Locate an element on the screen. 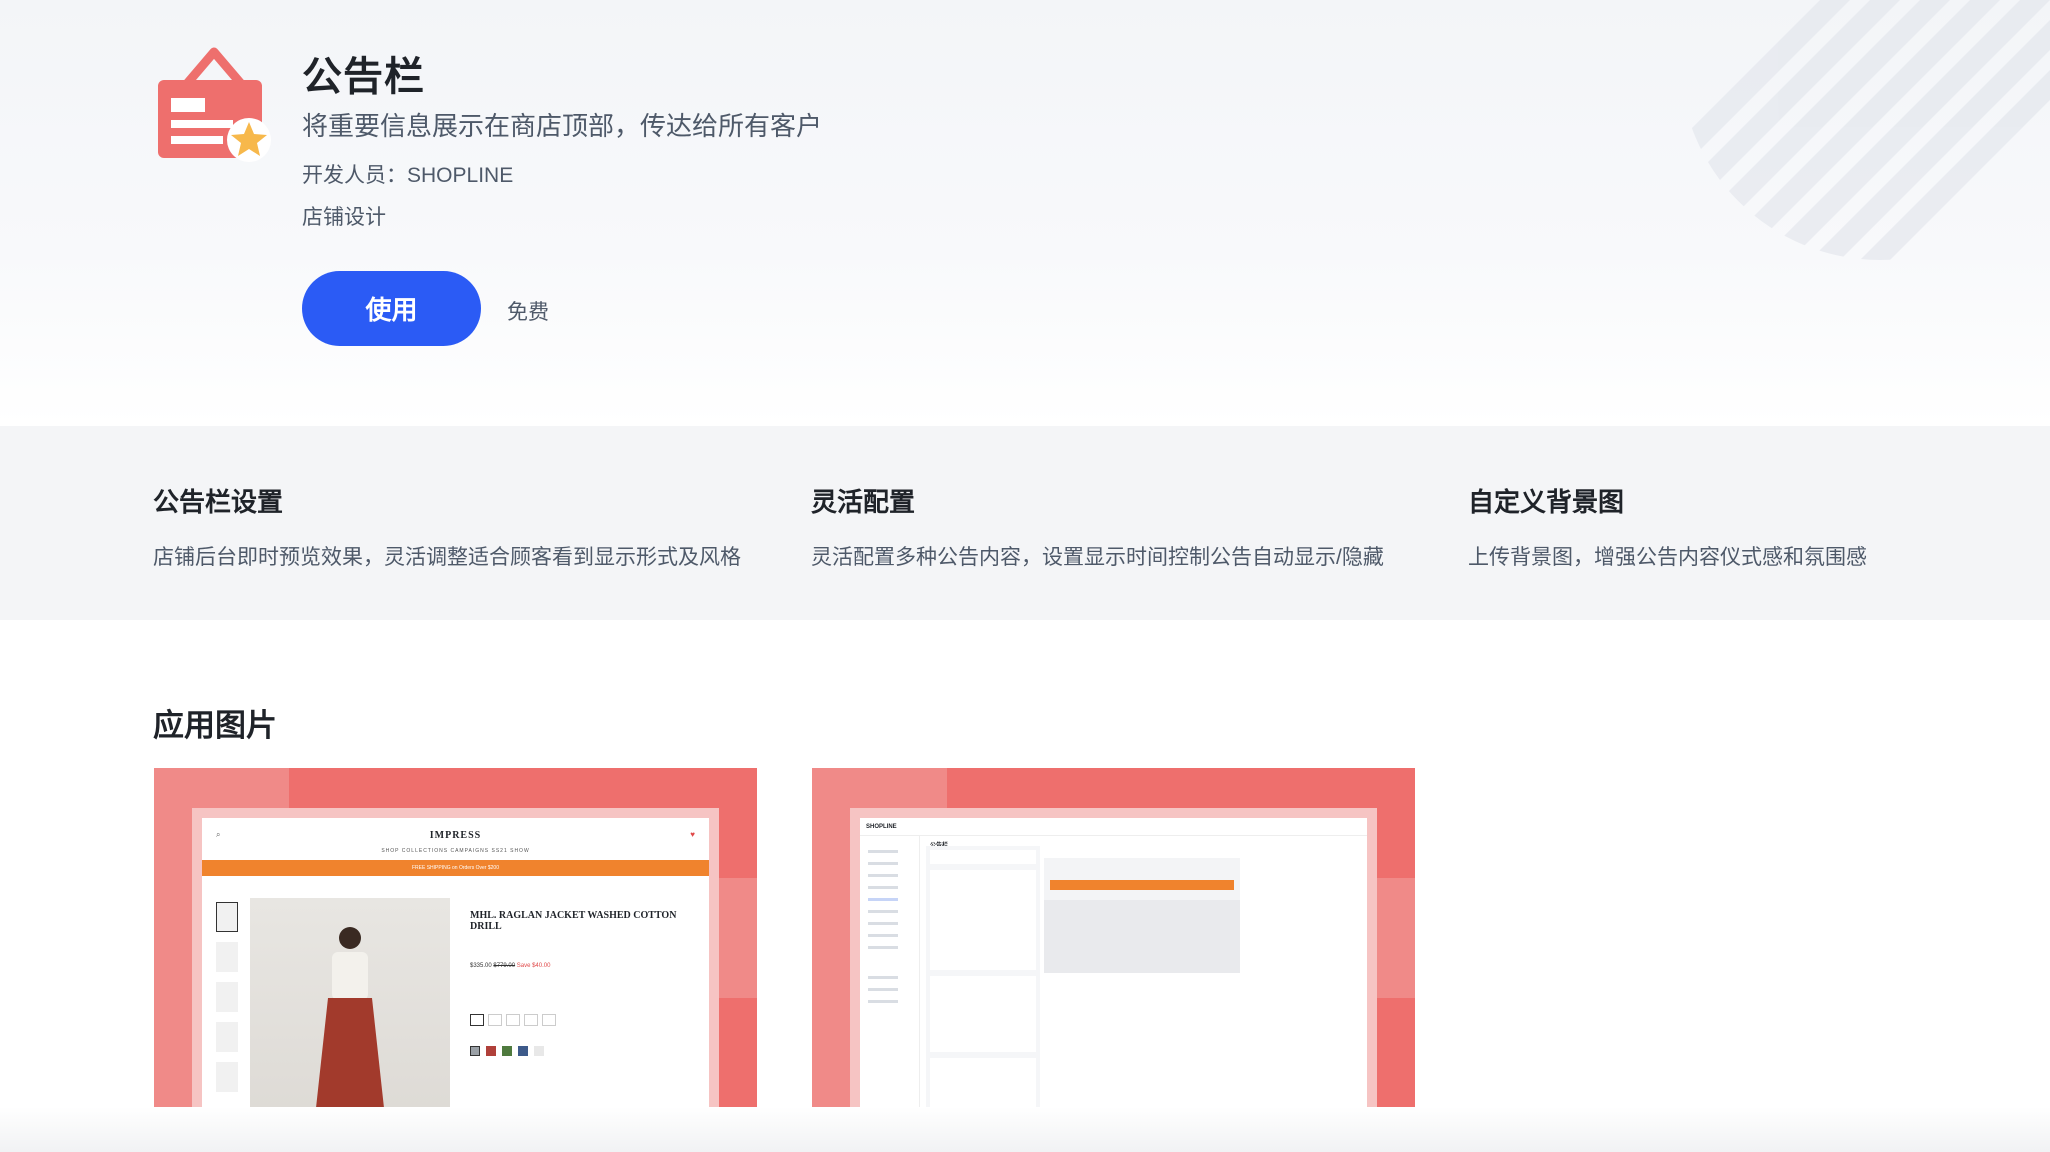 This screenshot has width=2050, height=1152. app-screenshot-admin: SHOPLINE 公告栏 is located at coordinates (1113, 937).